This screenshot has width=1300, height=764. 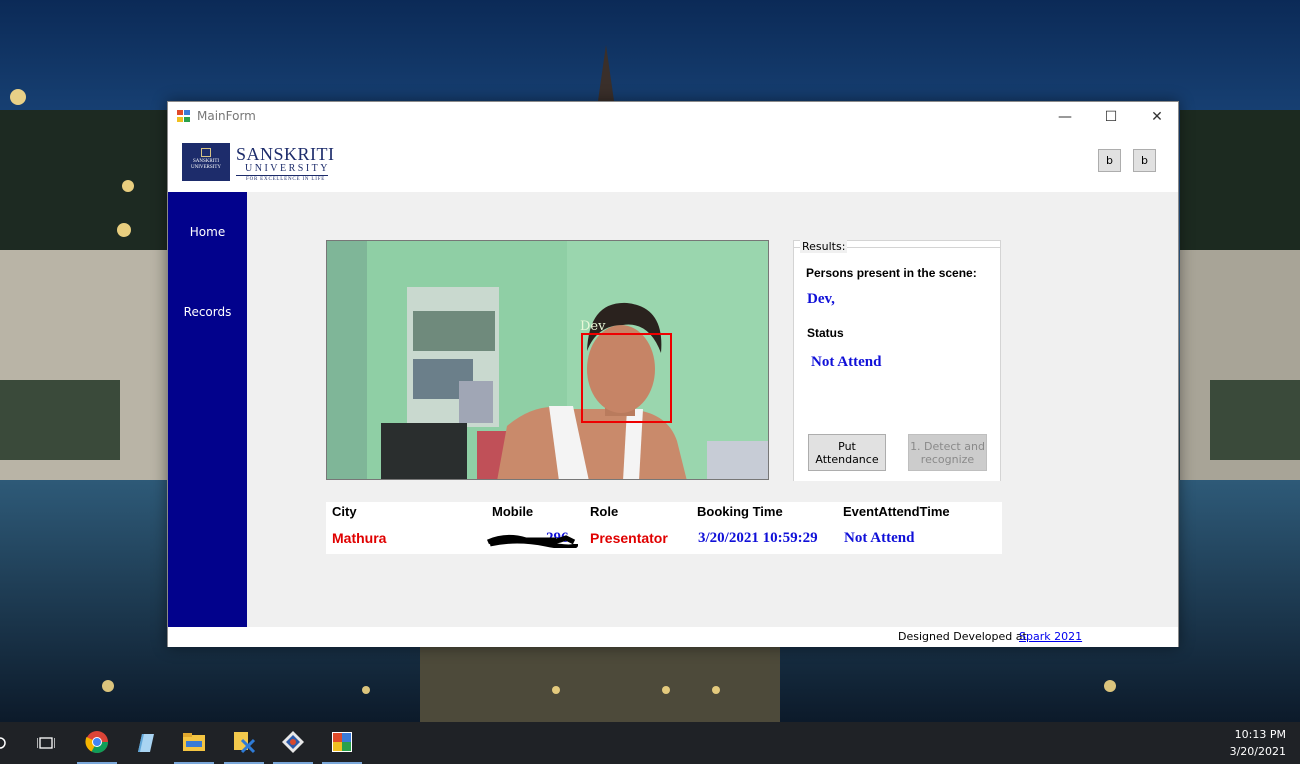 What do you see at coordinates (896, 511) in the screenshot?
I see `header-event-attend-time: EventAttendTime` at bounding box center [896, 511].